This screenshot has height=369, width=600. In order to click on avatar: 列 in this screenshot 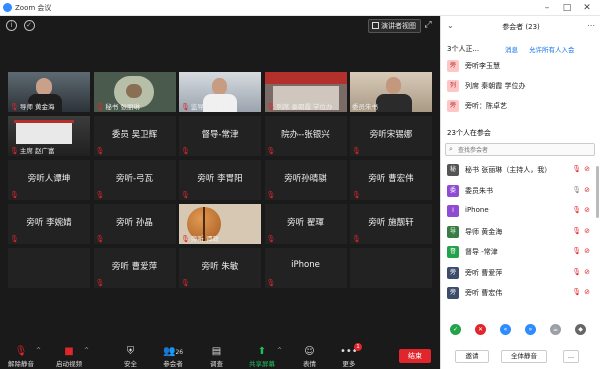, I will do `click(453, 86)`.